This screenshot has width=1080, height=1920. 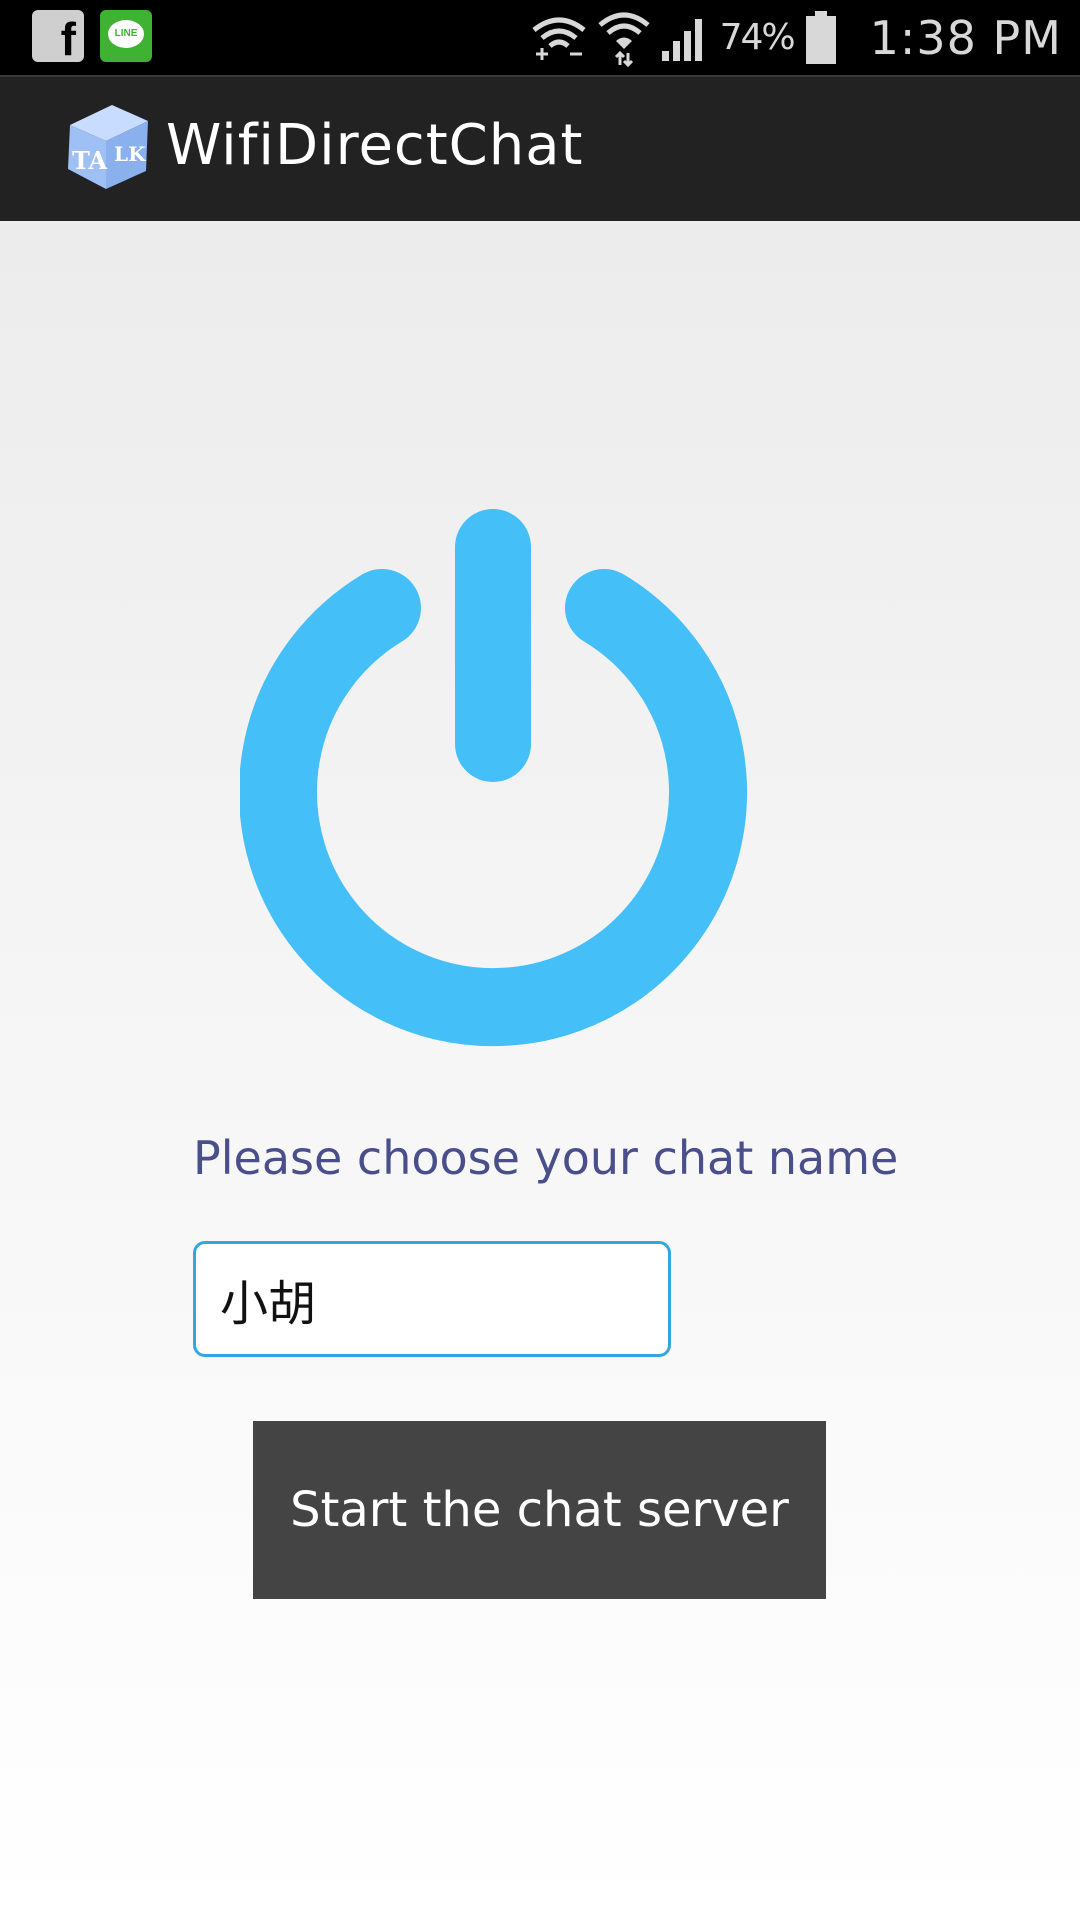 I want to click on battery-percent: 74%, so click(x=757, y=37).